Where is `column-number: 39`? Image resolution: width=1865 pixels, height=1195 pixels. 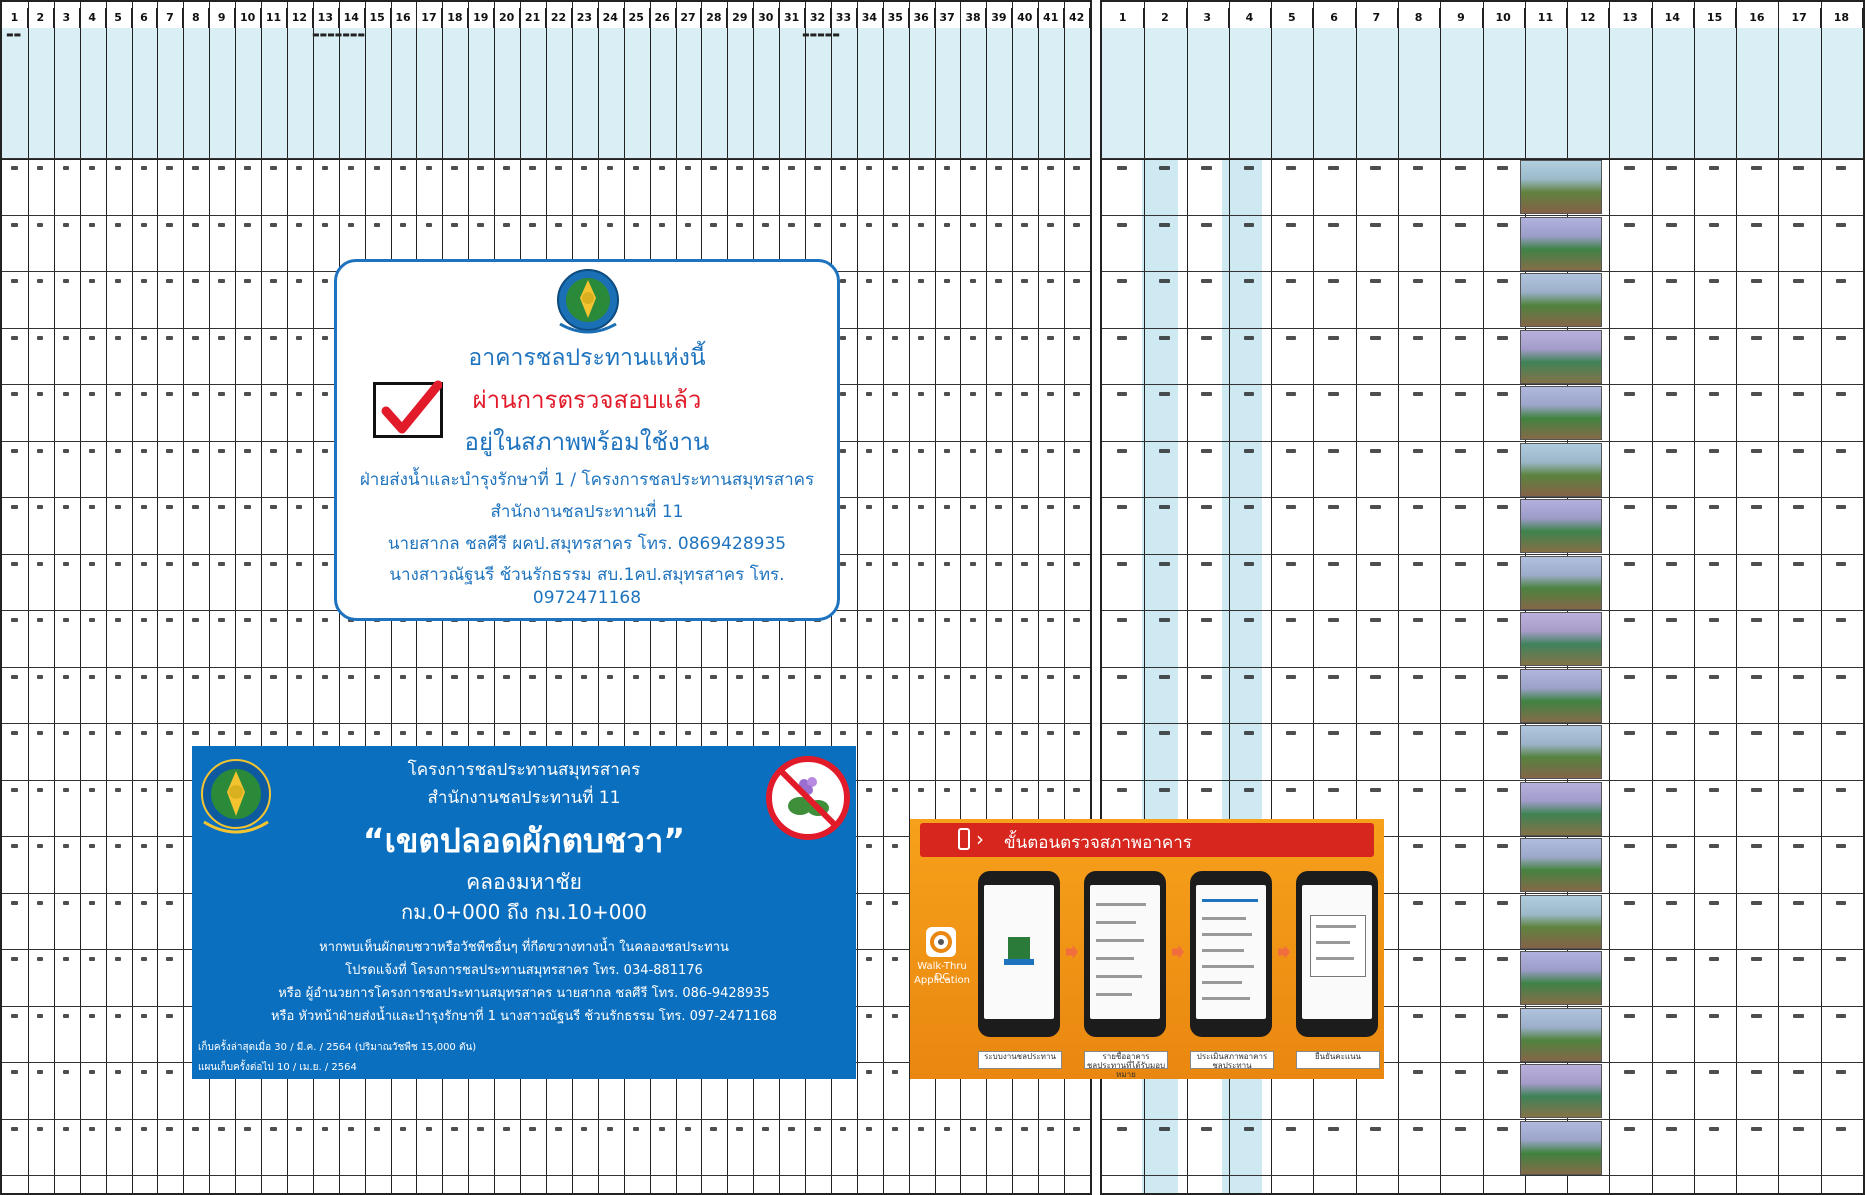
column-number: 39 is located at coordinates (999, 18).